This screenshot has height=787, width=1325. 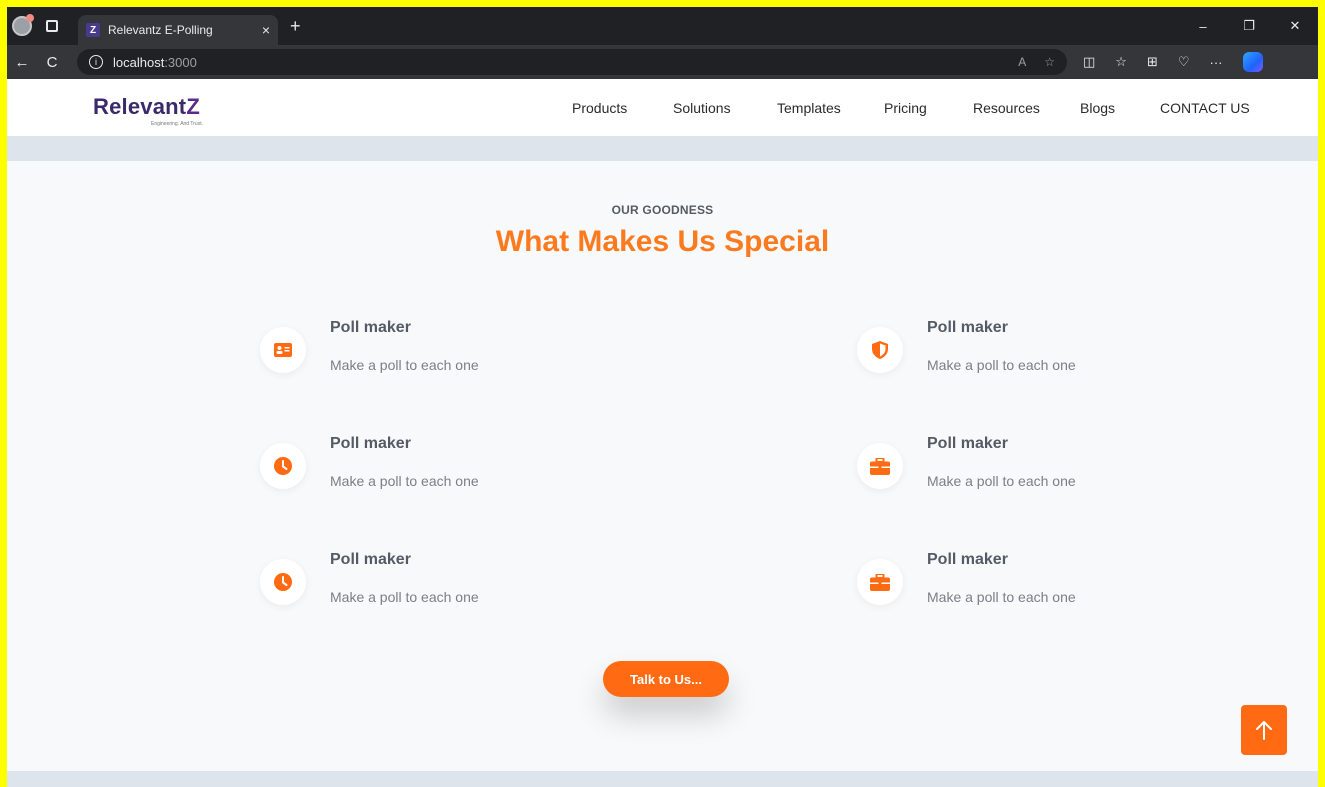 I want to click on browser-toolbar: ← C i localhost :3000 A ☆ ◫ ☆ ⊞ ♡ ···, so click(x=662, y=62).